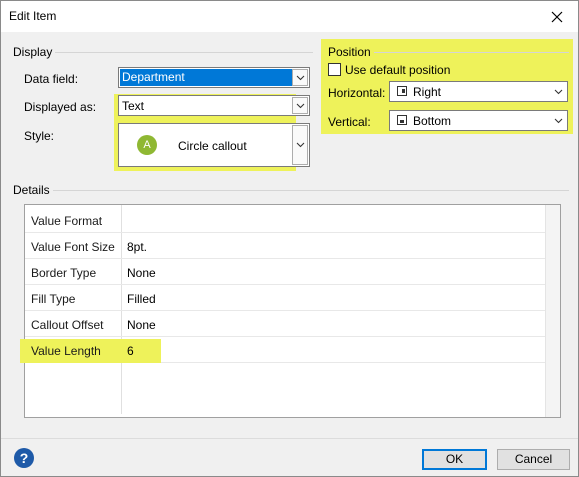 The height and width of the screenshot is (477, 579). Describe the element at coordinates (285, 298) in the screenshot. I see `grid-row-fill-type: Fill Type Filled` at that location.